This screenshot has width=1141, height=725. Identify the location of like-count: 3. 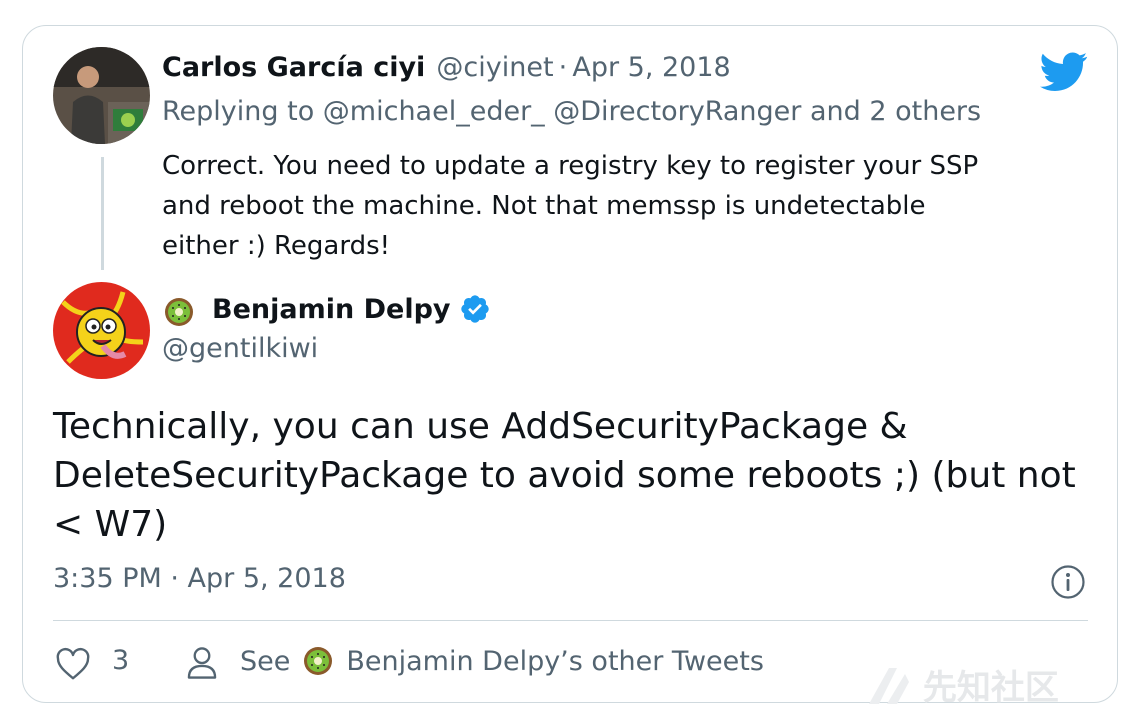
(120, 660).